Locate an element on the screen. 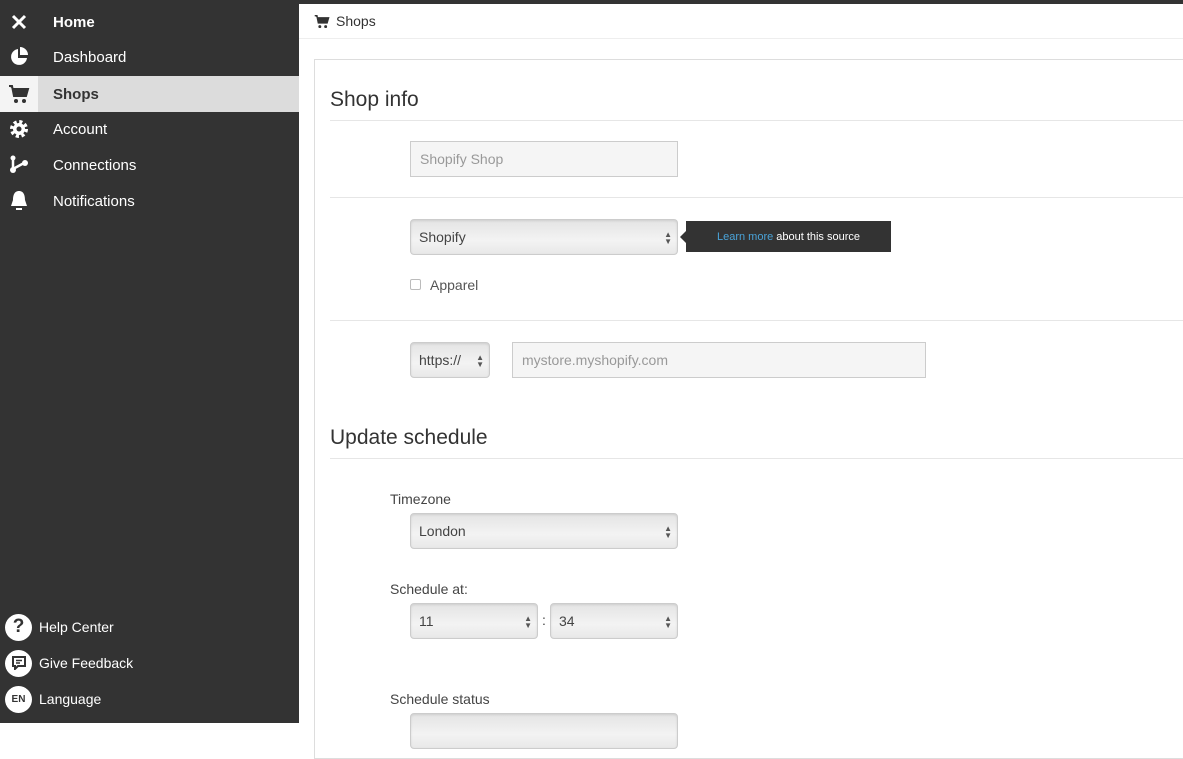  shop-name-input: Shopify Shop is located at coordinates (544, 159).